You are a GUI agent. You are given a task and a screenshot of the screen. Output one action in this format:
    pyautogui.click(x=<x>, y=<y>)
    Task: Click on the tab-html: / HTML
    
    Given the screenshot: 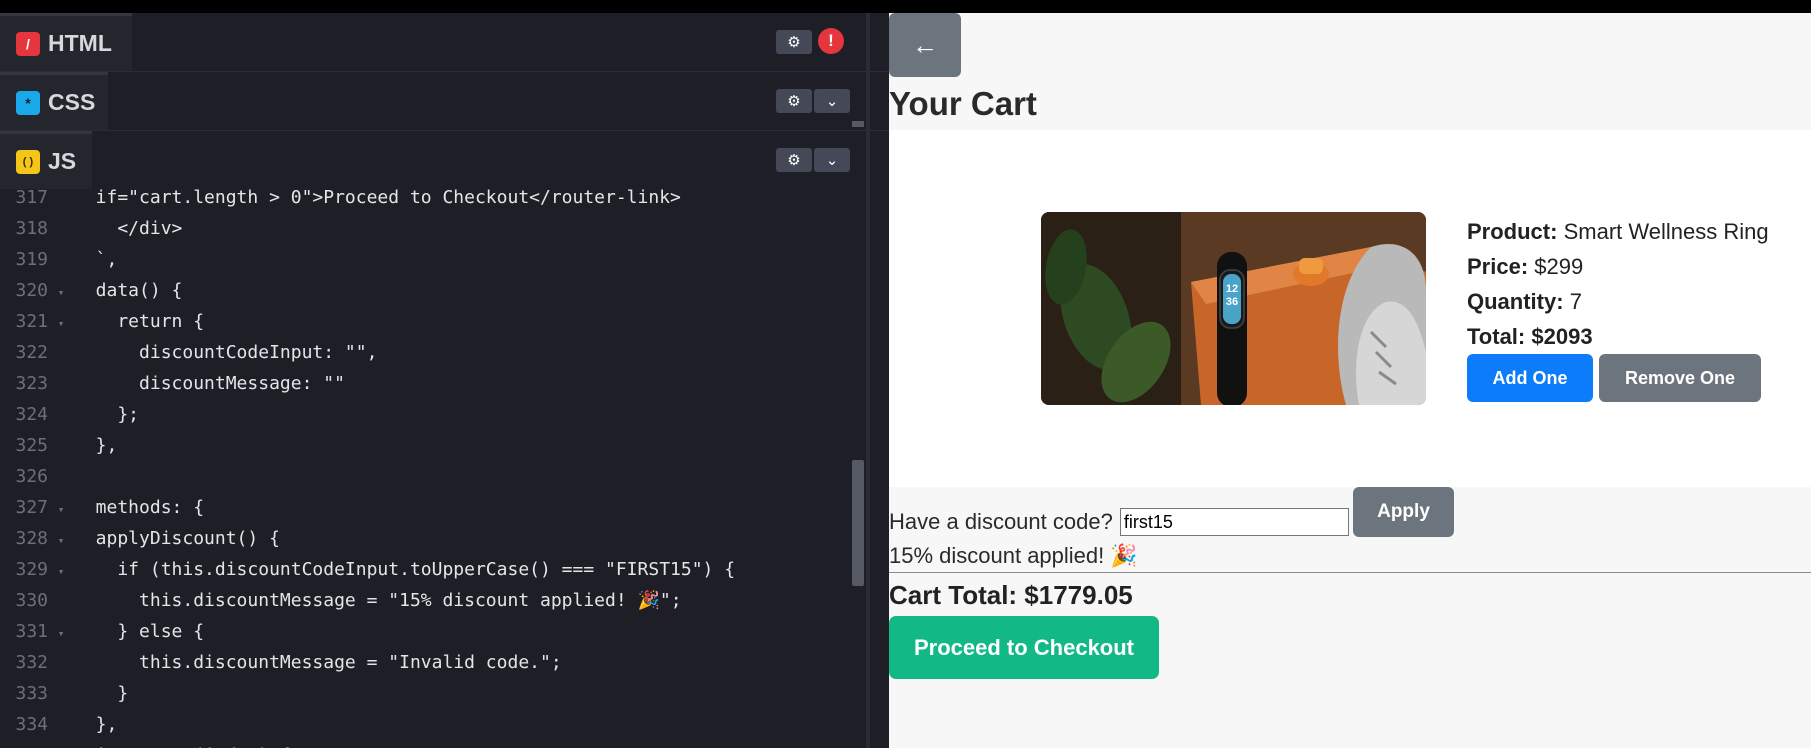 What is the action you would take?
    pyautogui.click(x=66, y=42)
    